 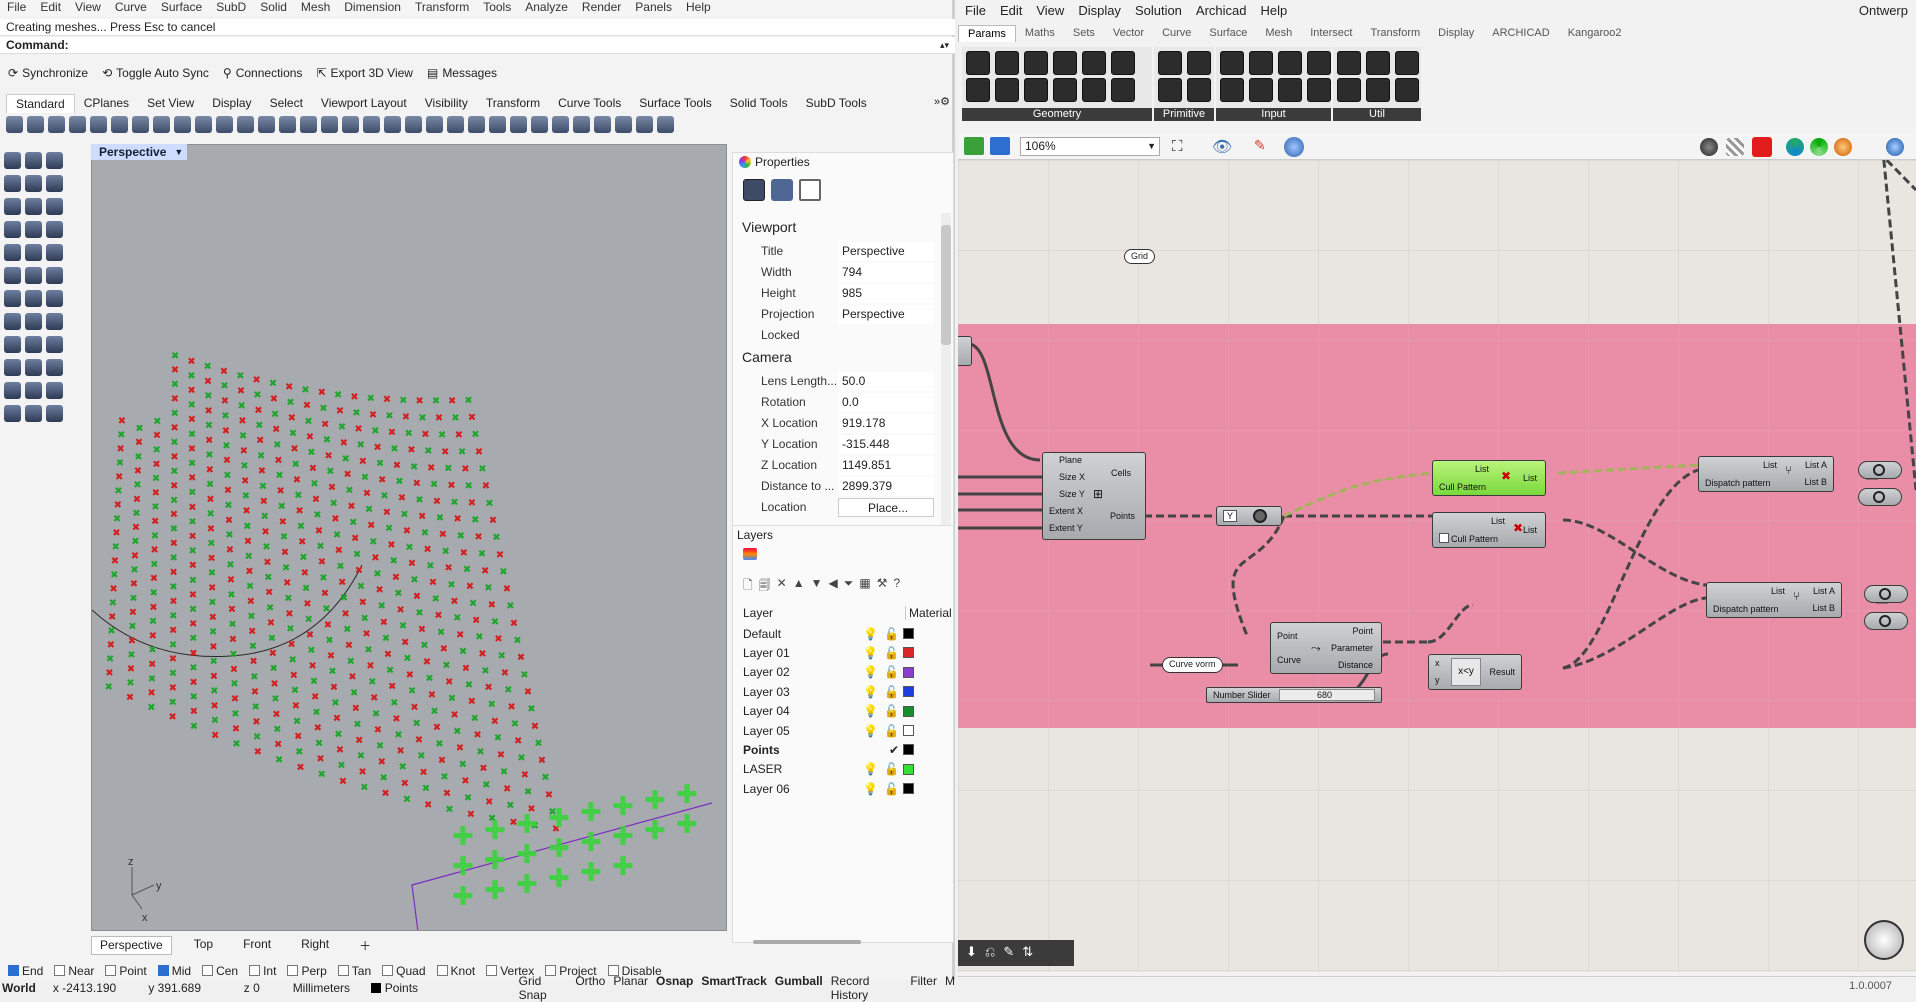 What do you see at coordinates (653, 8) in the screenshot?
I see `menu-panels: Panels` at bounding box center [653, 8].